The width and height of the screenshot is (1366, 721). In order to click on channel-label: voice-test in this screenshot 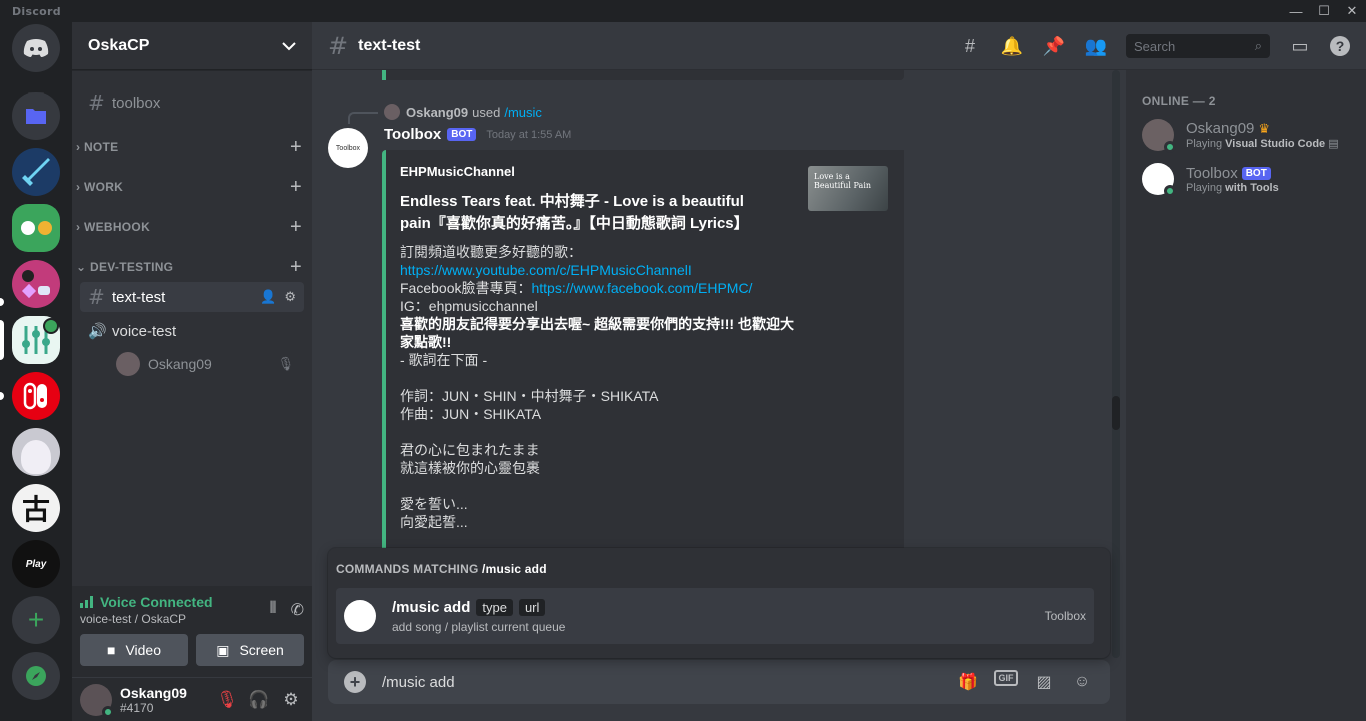, I will do `click(144, 331)`.